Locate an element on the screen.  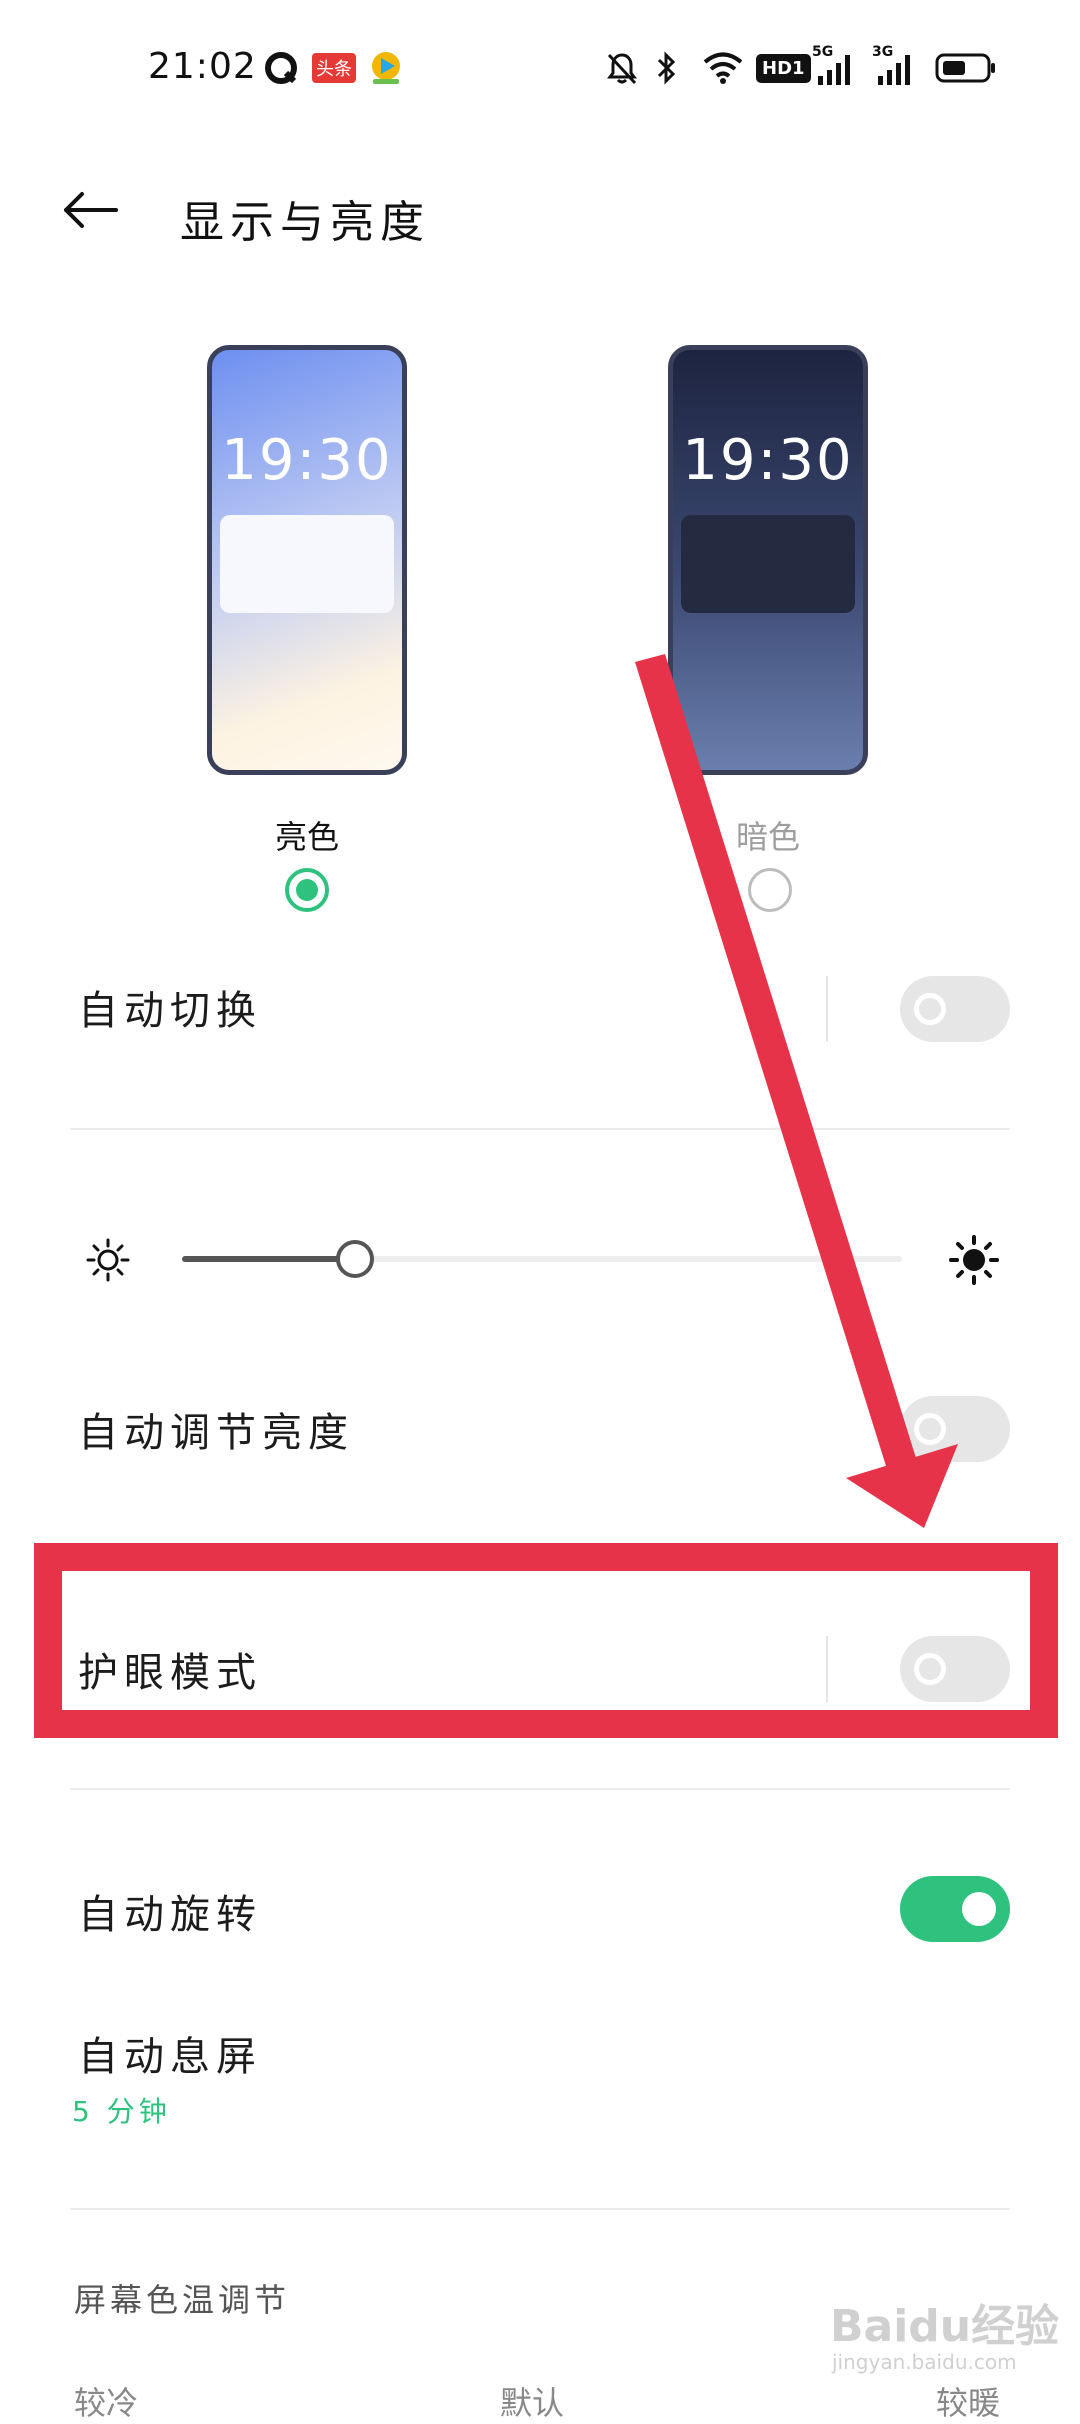
brightness-slider-thumb is located at coordinates (354, 1259).